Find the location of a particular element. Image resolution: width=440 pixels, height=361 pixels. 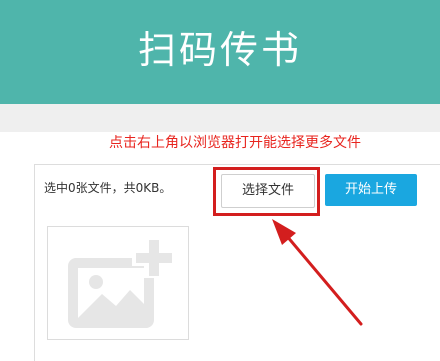

annotation-highlight-box is located at coordinates (266, 191).